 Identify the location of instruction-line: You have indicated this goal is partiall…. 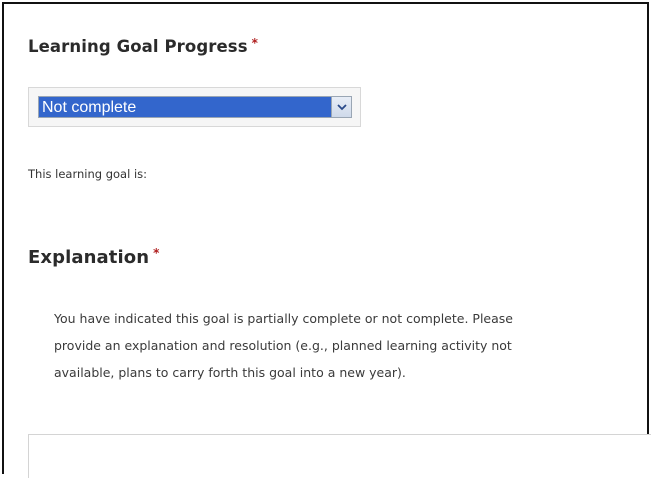
(283, 318).